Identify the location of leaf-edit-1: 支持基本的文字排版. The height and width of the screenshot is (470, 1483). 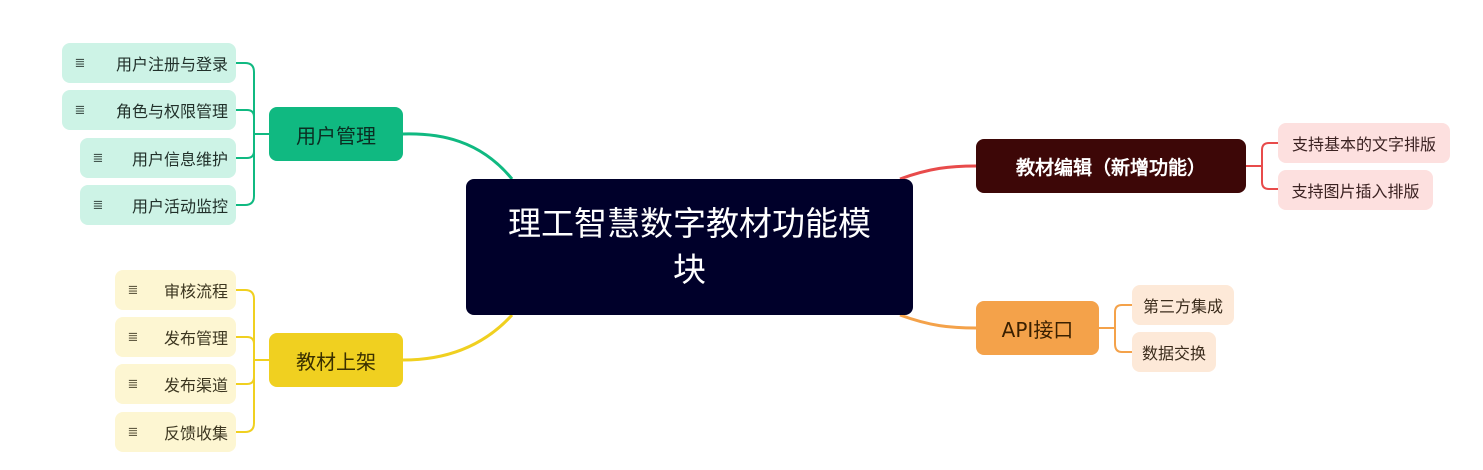
(1364, 143).